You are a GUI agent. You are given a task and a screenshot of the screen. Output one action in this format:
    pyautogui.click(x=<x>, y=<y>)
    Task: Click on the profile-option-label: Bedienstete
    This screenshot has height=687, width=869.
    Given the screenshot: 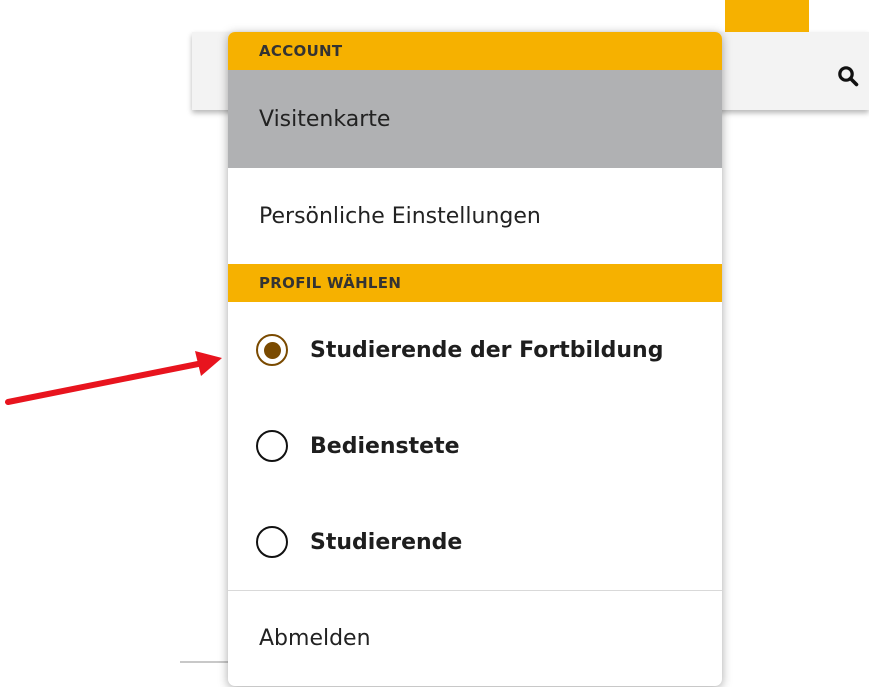 What is the action you would take?
    pyautogui.click(x=385, y=446)
    